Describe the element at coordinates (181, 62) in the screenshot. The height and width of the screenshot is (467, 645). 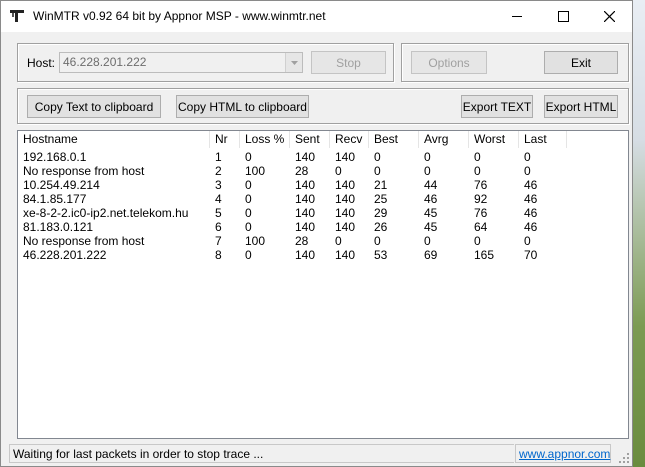
I see `host-combobox: 46.228.201.222` at that location.